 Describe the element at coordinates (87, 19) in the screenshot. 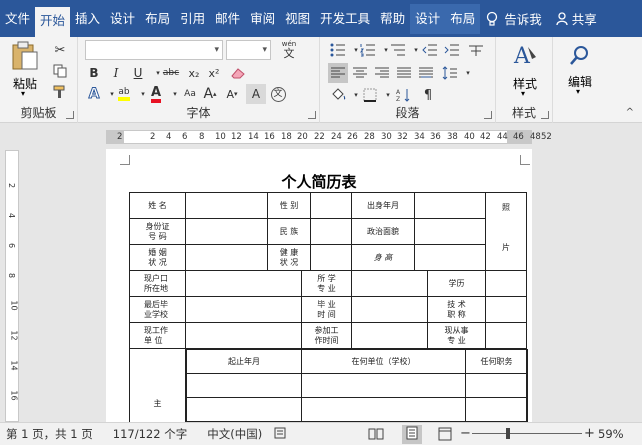

I see `tab-insert: 插入` at that location.